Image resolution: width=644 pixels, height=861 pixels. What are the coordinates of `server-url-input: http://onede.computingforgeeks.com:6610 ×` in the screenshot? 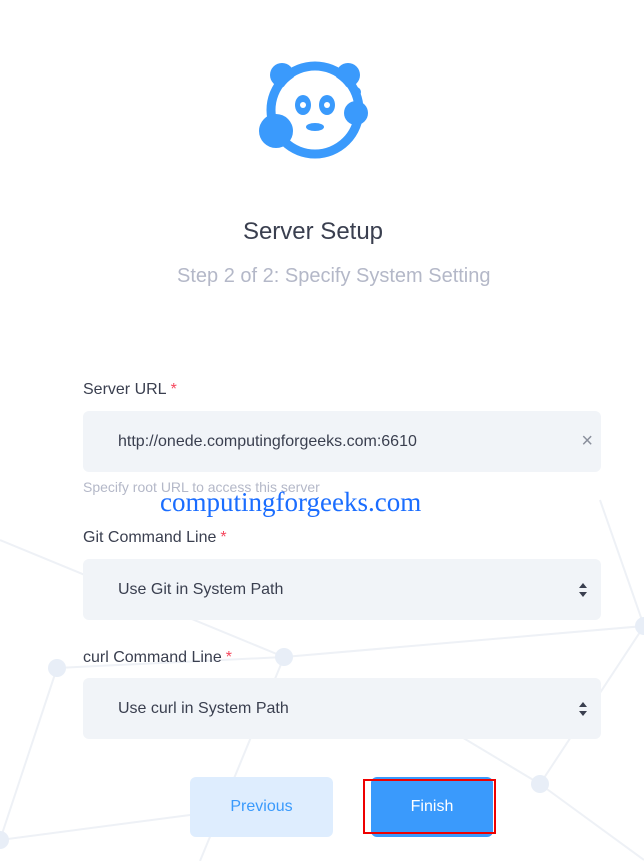 It's located at (342, 441).